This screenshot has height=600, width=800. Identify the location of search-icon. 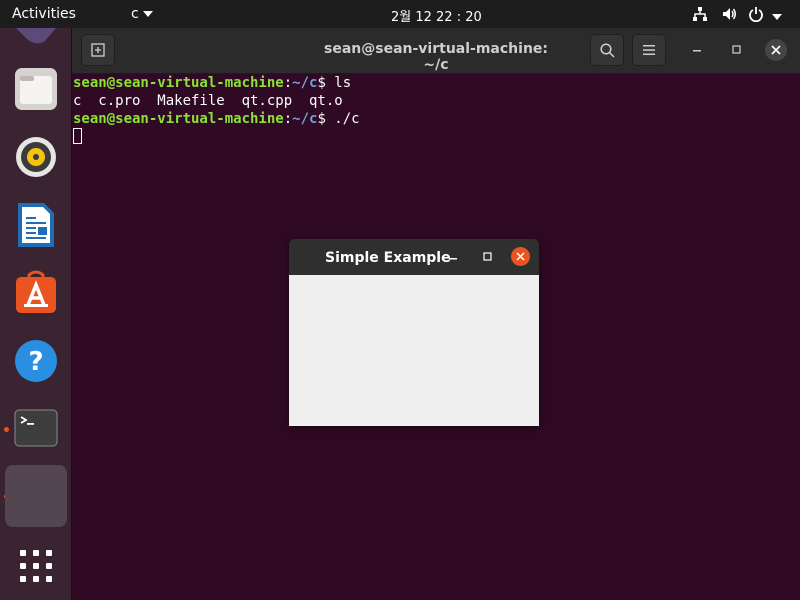
(607, 50).